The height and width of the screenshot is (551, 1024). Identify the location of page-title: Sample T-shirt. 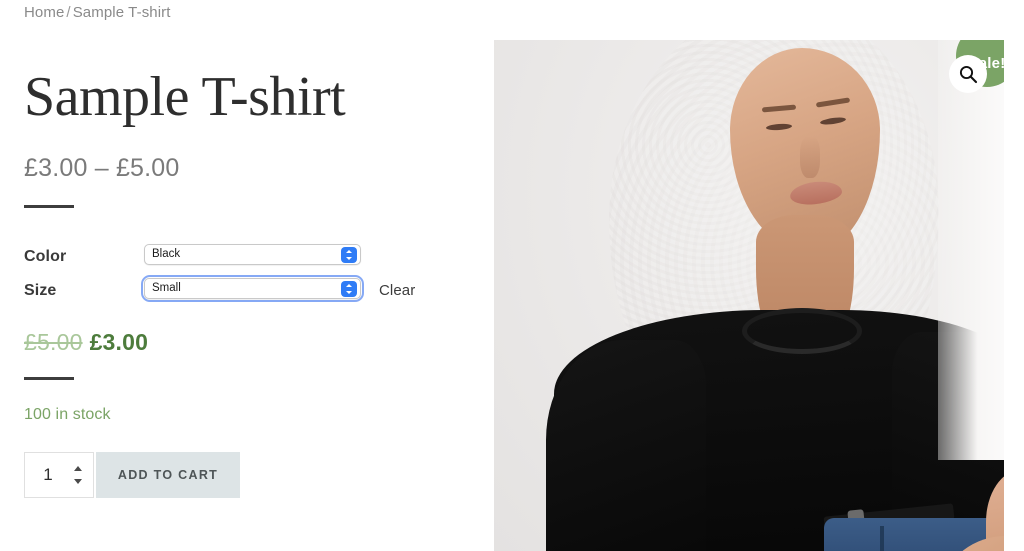
(185, 97).